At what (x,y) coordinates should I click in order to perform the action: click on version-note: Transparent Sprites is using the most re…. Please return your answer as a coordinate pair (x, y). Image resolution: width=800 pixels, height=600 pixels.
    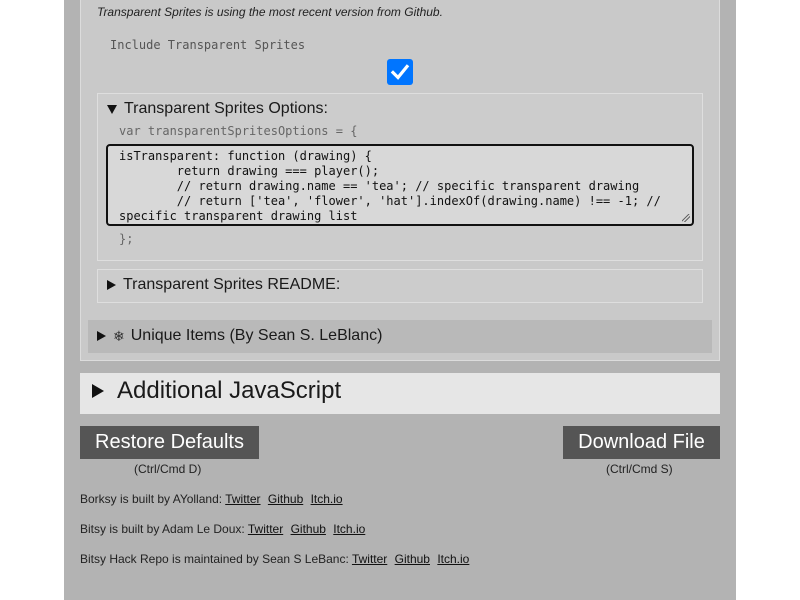
    Looking at the image, I should click on (270, 12).